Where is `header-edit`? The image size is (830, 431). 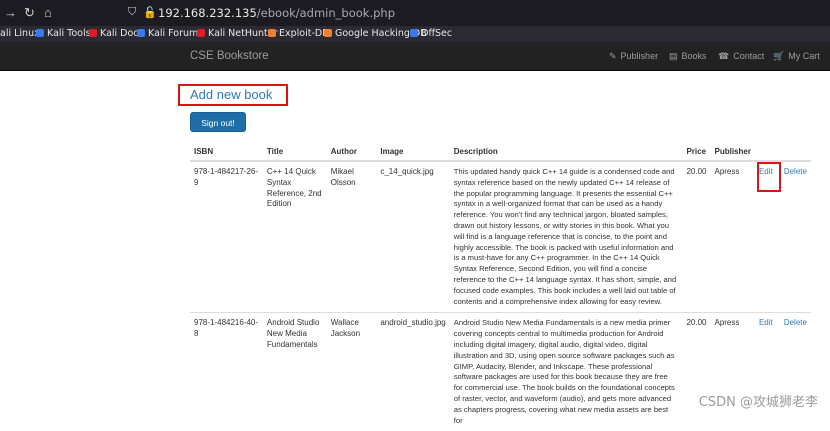 header-edit is located at coordinates (767, 152).